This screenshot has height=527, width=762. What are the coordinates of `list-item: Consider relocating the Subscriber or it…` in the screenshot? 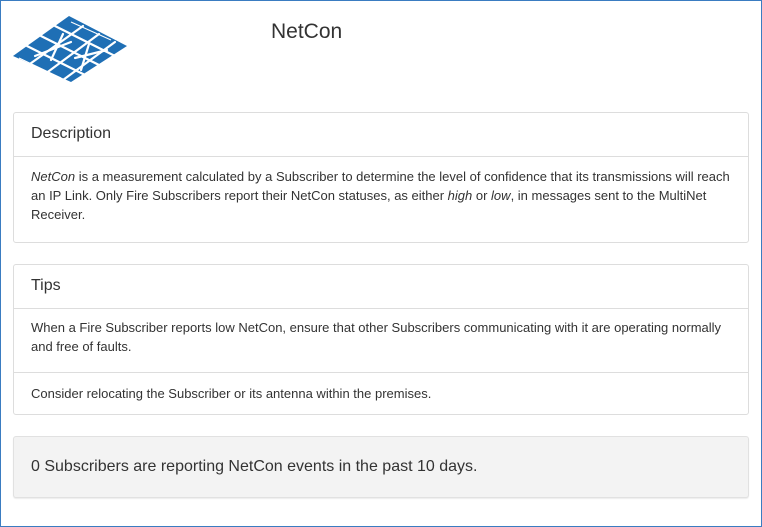 It's located at (381, 393).